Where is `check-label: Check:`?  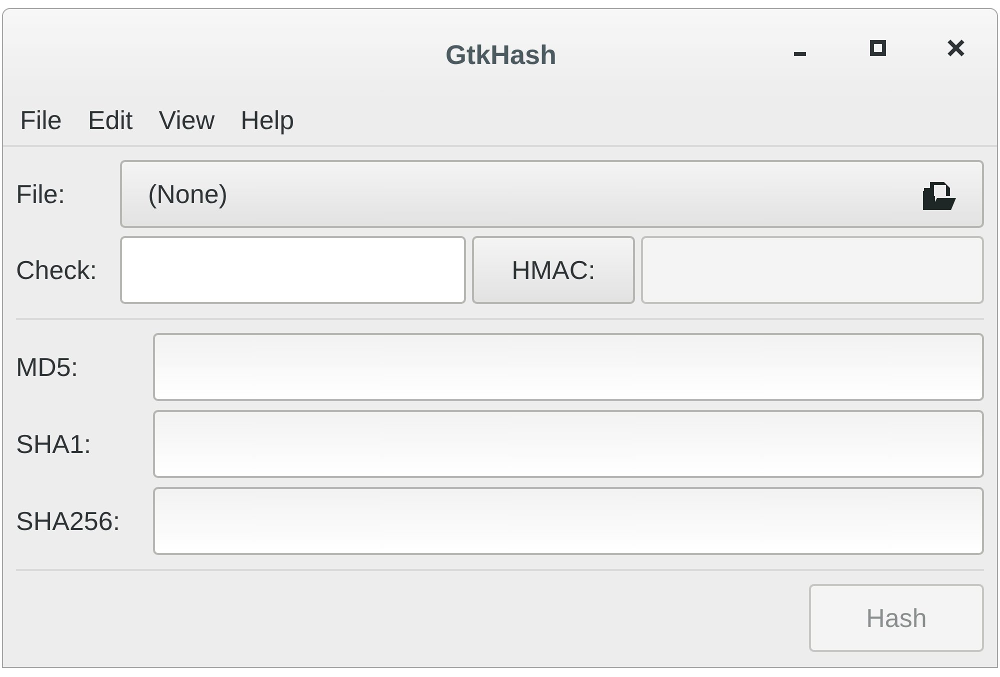 check-label: Check: is located at coordinates (57, 270).